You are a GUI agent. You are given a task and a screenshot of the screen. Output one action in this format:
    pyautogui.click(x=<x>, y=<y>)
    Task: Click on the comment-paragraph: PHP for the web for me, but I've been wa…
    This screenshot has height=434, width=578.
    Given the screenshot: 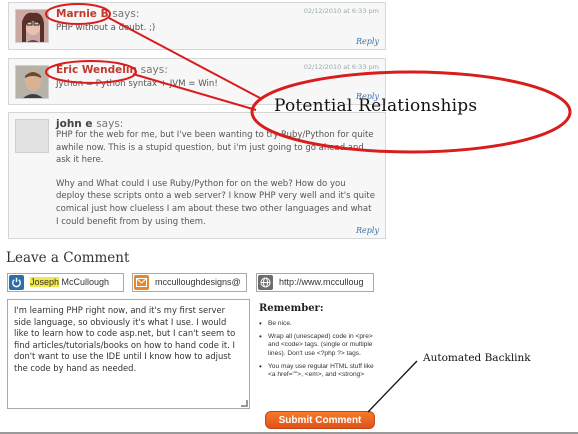 What is the action you would take?
    pyautogui.click(x=215, y=148)
    